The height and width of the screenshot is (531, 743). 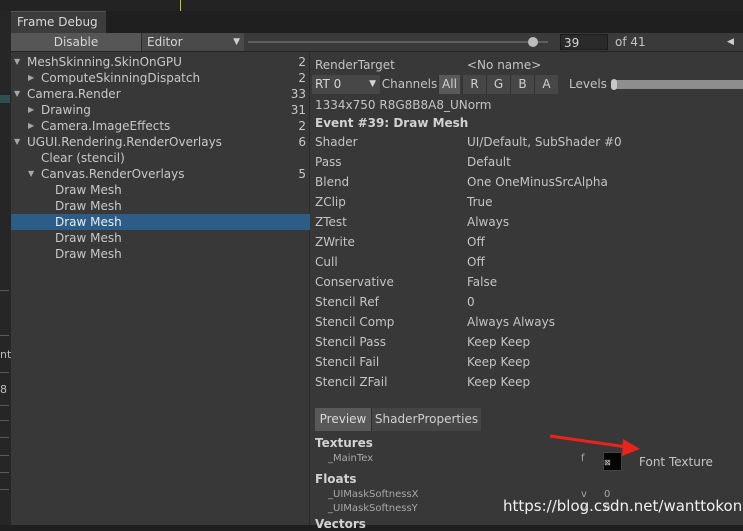 What do you see at coordinates (489, 162) in the screenshot?
I see `property-value: Default` at bounding box center [489, 162].